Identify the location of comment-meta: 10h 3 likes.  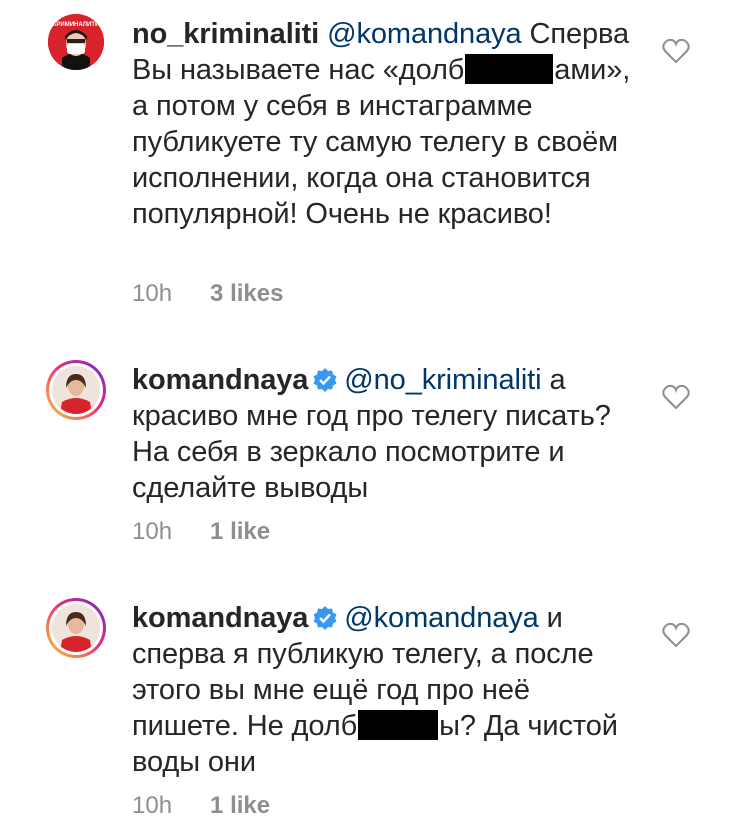
(207, 294).